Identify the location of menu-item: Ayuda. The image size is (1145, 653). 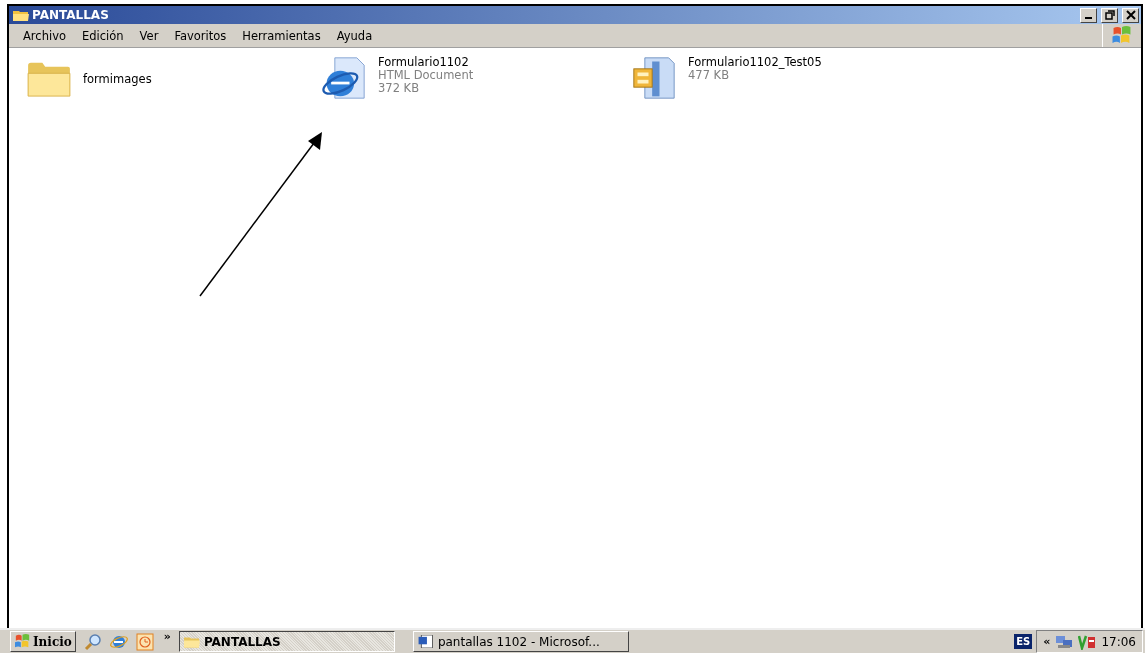
(354, 35).